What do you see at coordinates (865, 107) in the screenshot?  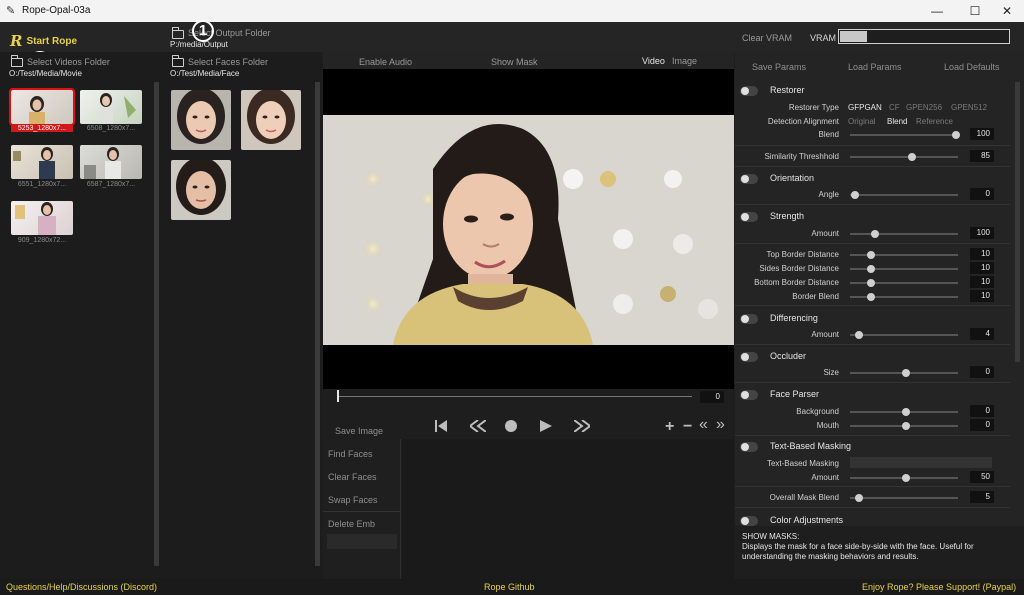 I see `restorer-type-option: GFPGAN` at bounding box center [865, 107].